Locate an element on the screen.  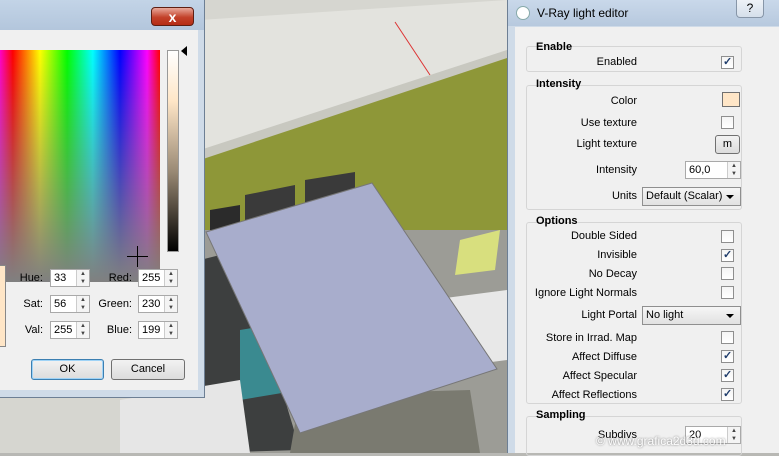
store-irrad-checkbox is located at coordinates (727, 337).